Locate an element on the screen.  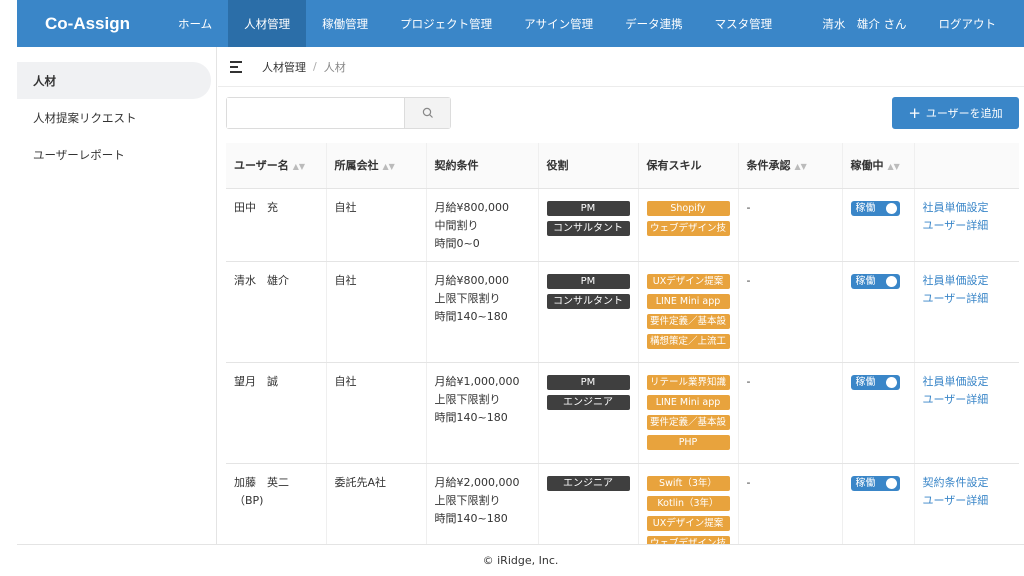
breadcrumb: 人材管理 / 人材 is located at coordinates (621, 67).